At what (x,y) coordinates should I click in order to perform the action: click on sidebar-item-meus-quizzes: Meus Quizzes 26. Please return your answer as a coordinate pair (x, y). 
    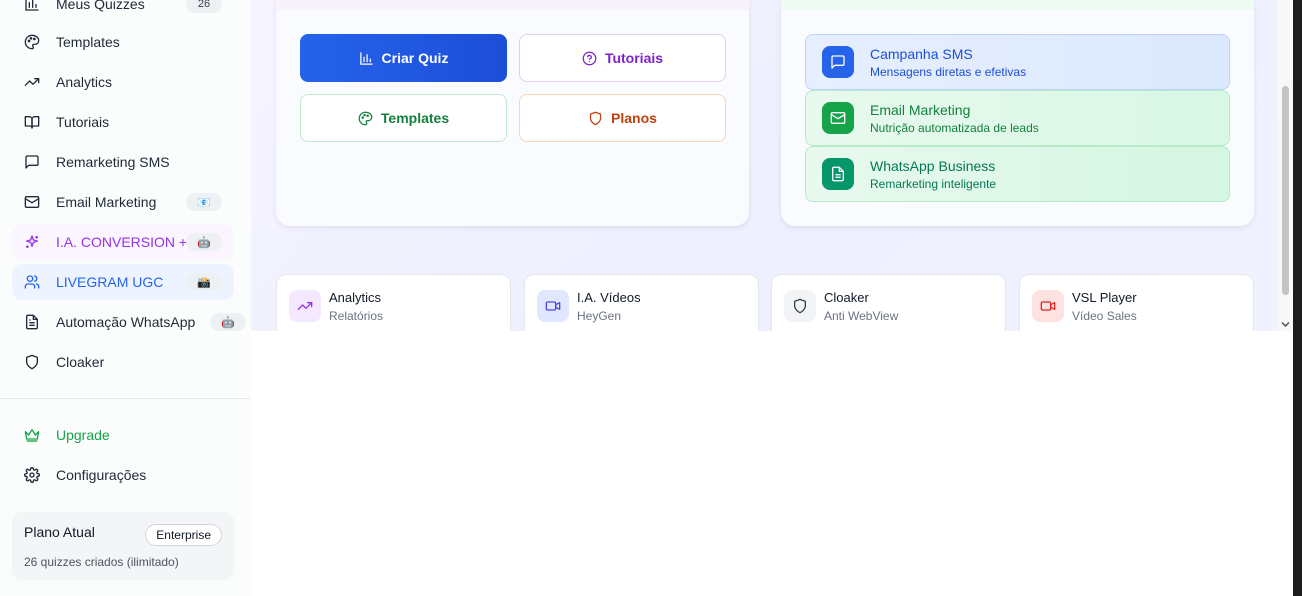
    Looking at the image, I should click on (123, 11).